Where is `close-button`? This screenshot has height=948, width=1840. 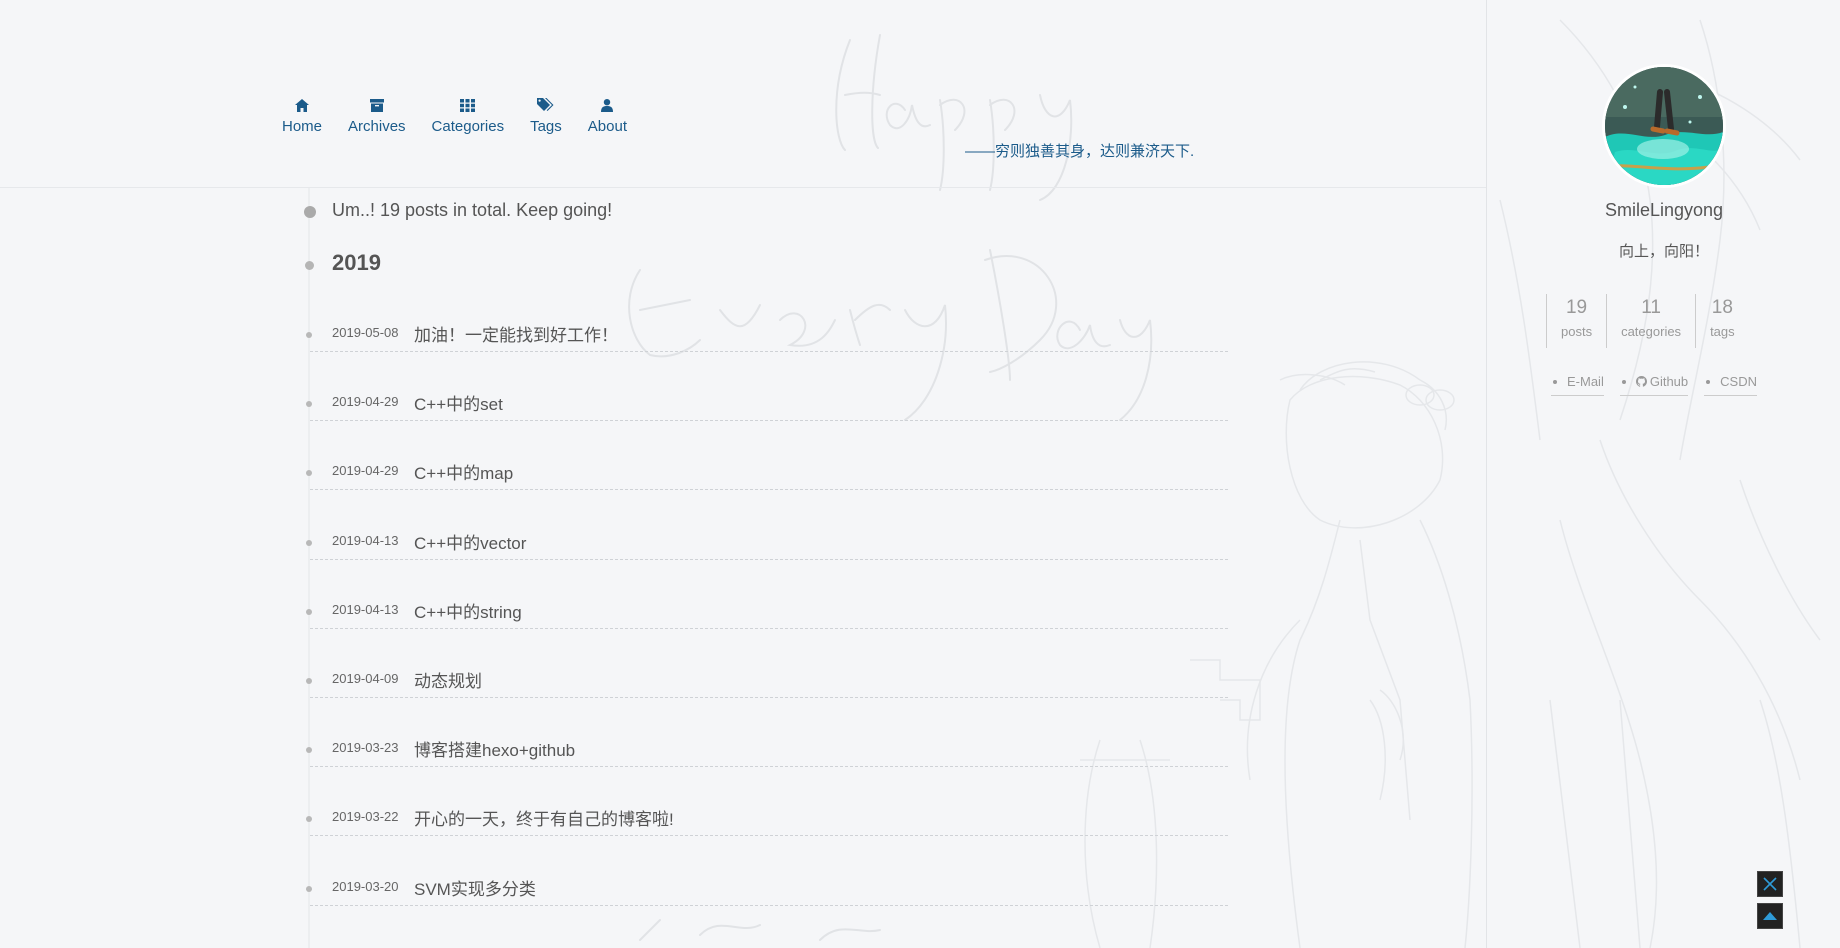 close-button is located at coordinates (1770, 884).